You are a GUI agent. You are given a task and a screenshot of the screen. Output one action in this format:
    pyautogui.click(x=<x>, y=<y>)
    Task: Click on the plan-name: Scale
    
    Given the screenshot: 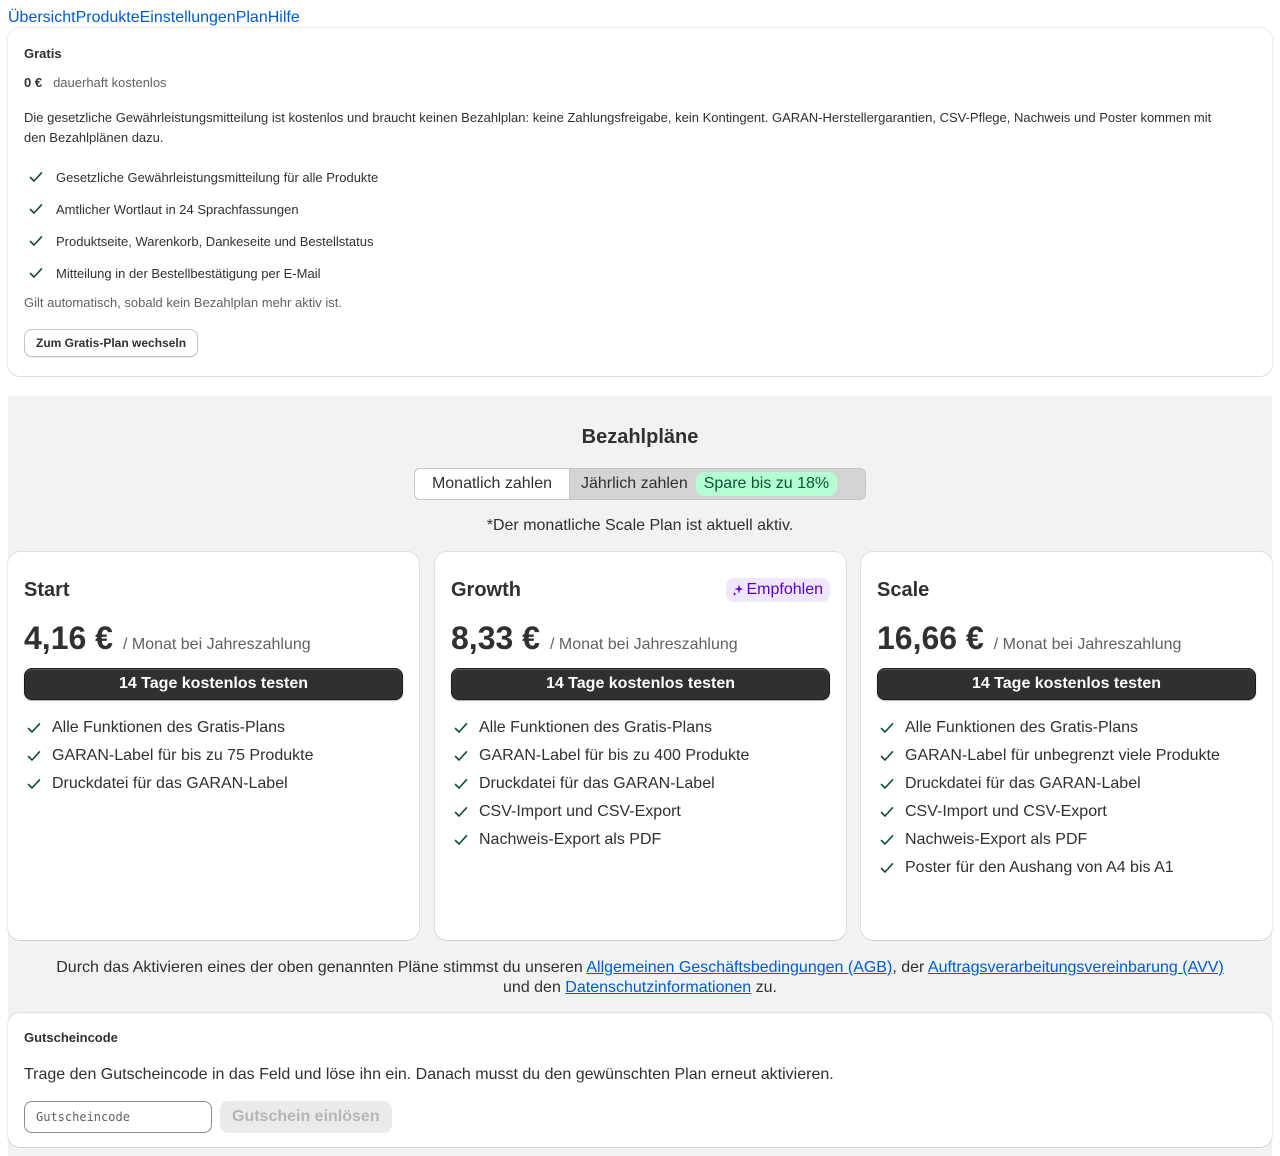 What is the action you would take?
    pyautogui.click(x=903, y=589)
    